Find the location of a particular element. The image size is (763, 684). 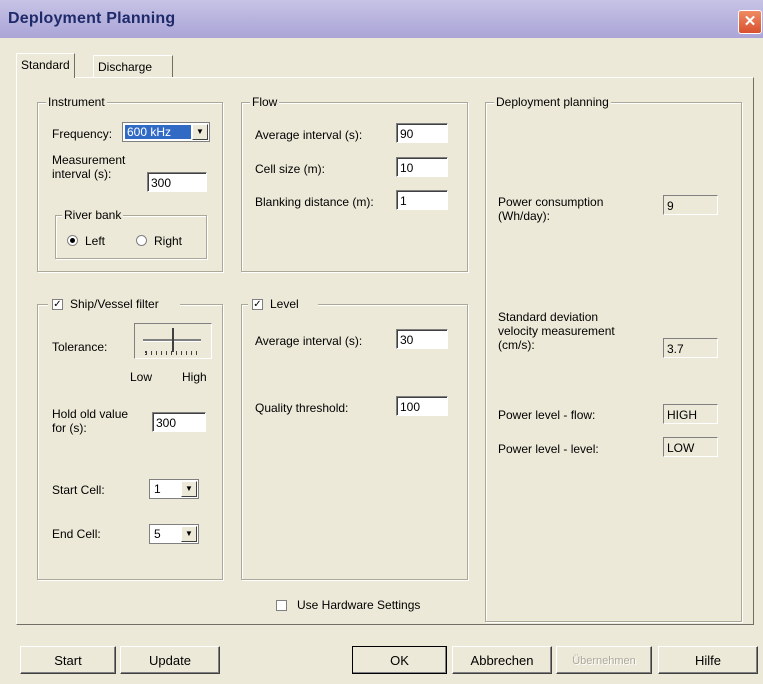

std-deviation-value: 3.7 is located at coordinates (690, 348).